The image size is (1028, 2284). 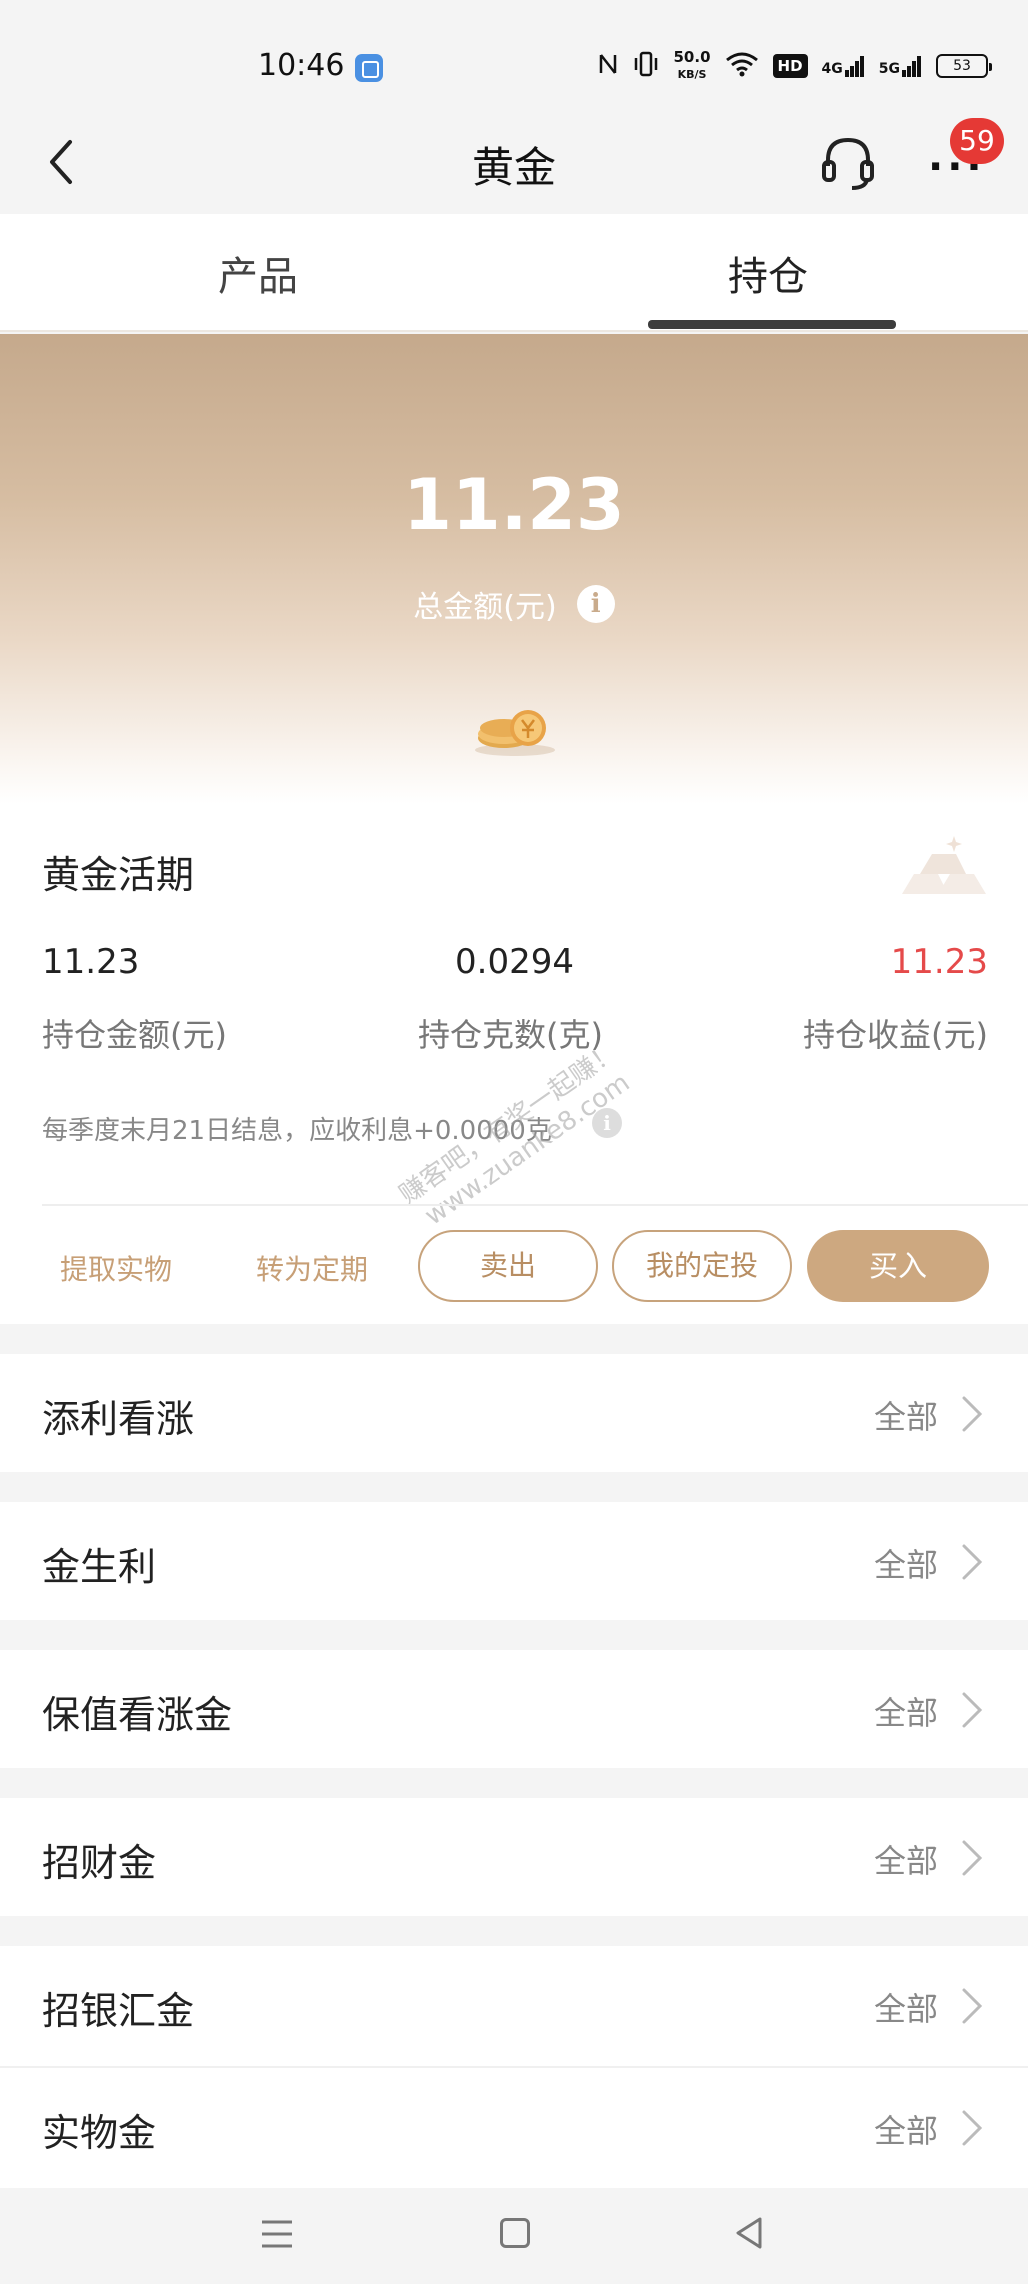 I want to click on product-row-baozhi: 保值看涨金 全部, so click(x=514, y=1709).